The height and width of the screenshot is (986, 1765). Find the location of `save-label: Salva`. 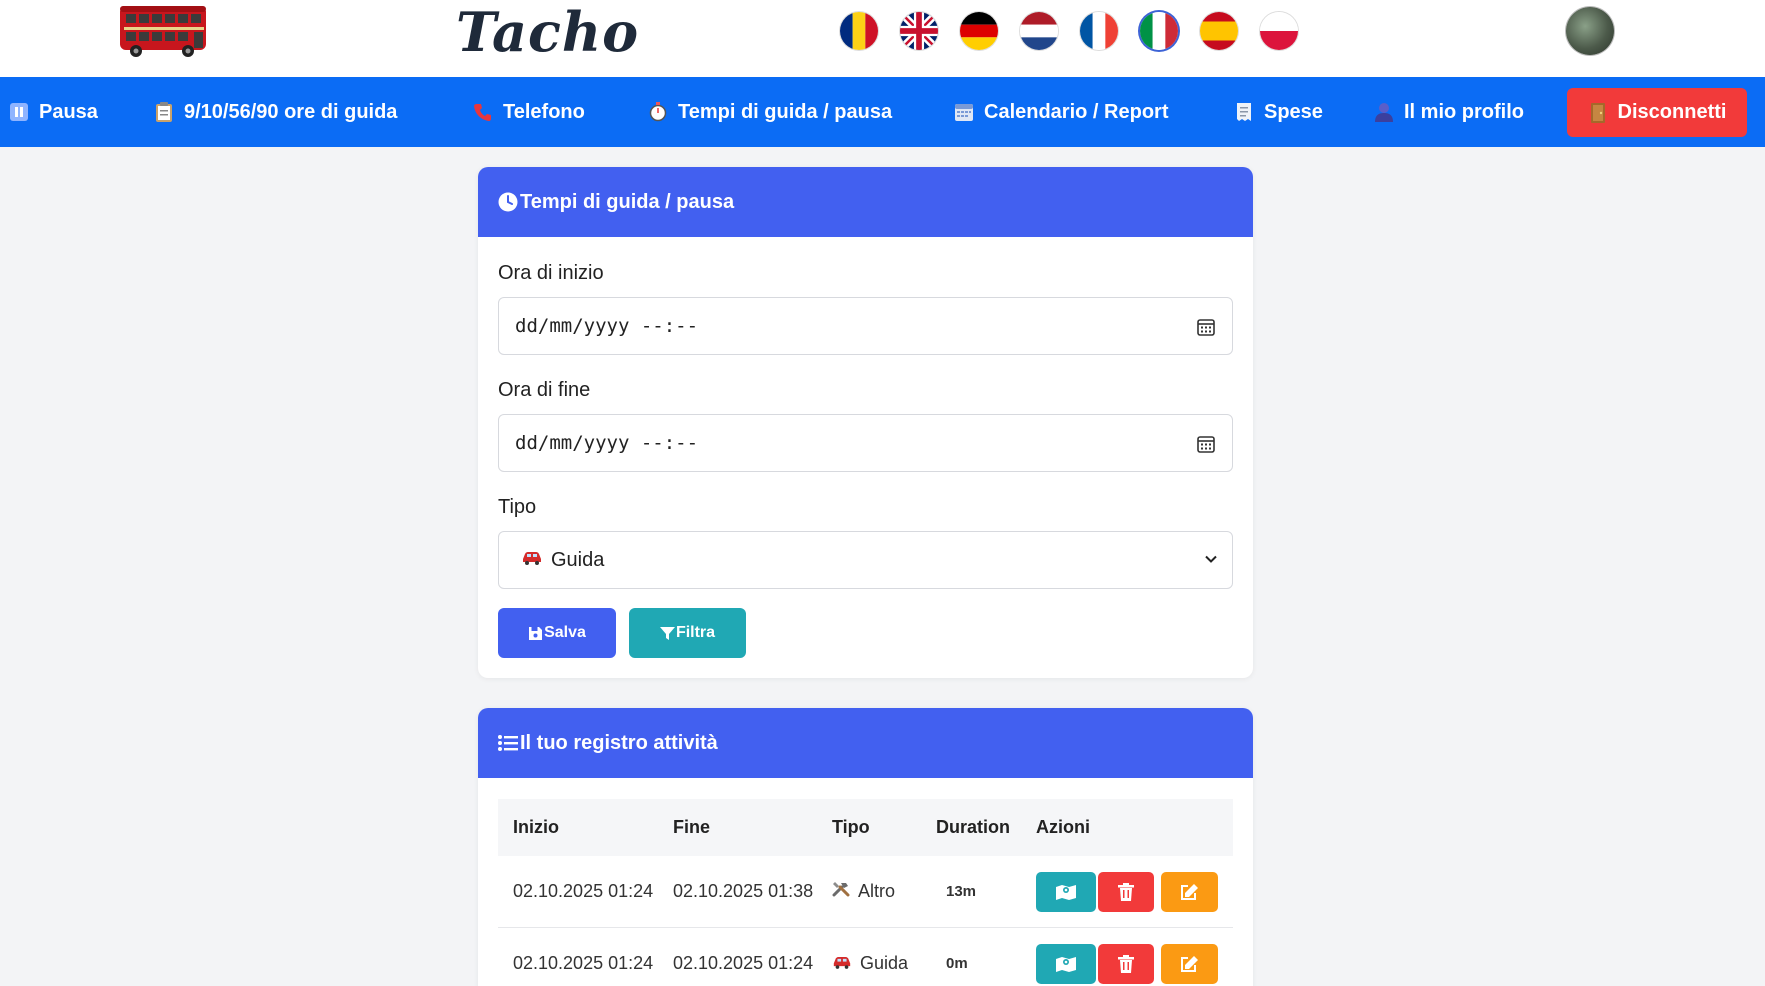

save-label: Salva is located at coordinates (565, 632).